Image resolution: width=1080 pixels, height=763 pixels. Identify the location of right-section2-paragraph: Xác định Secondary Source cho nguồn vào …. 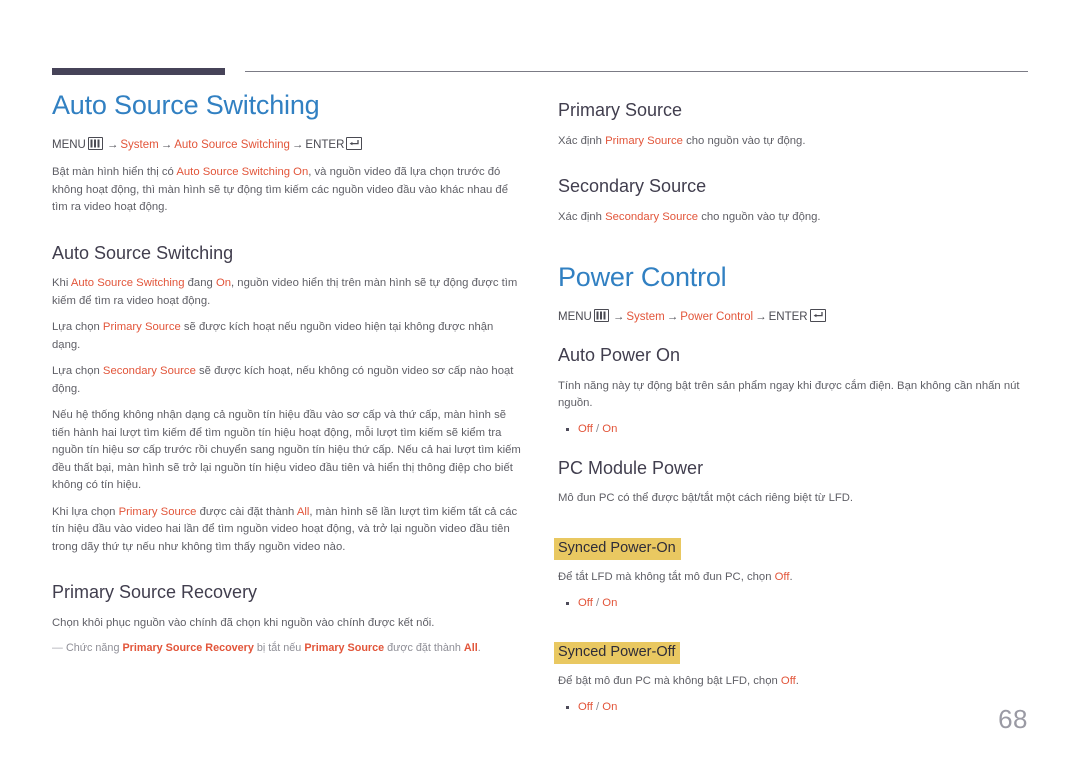
(793, 218).